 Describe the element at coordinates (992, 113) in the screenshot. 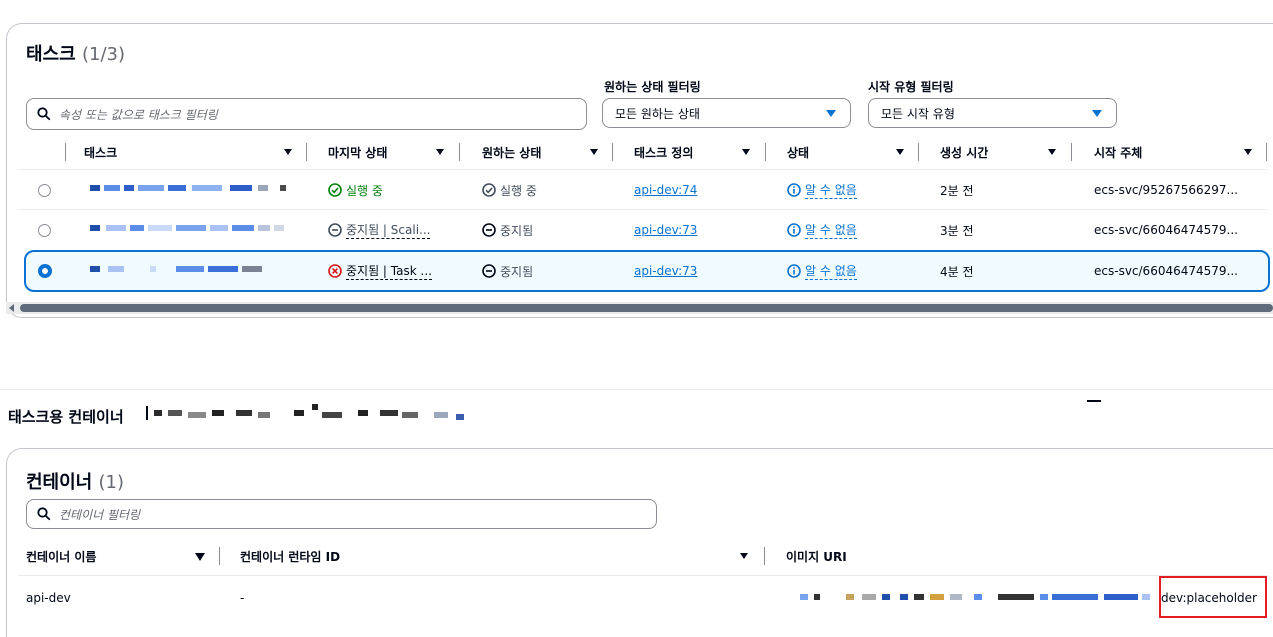

I see `launch-type-select: 모든 시작 유형` at that location.